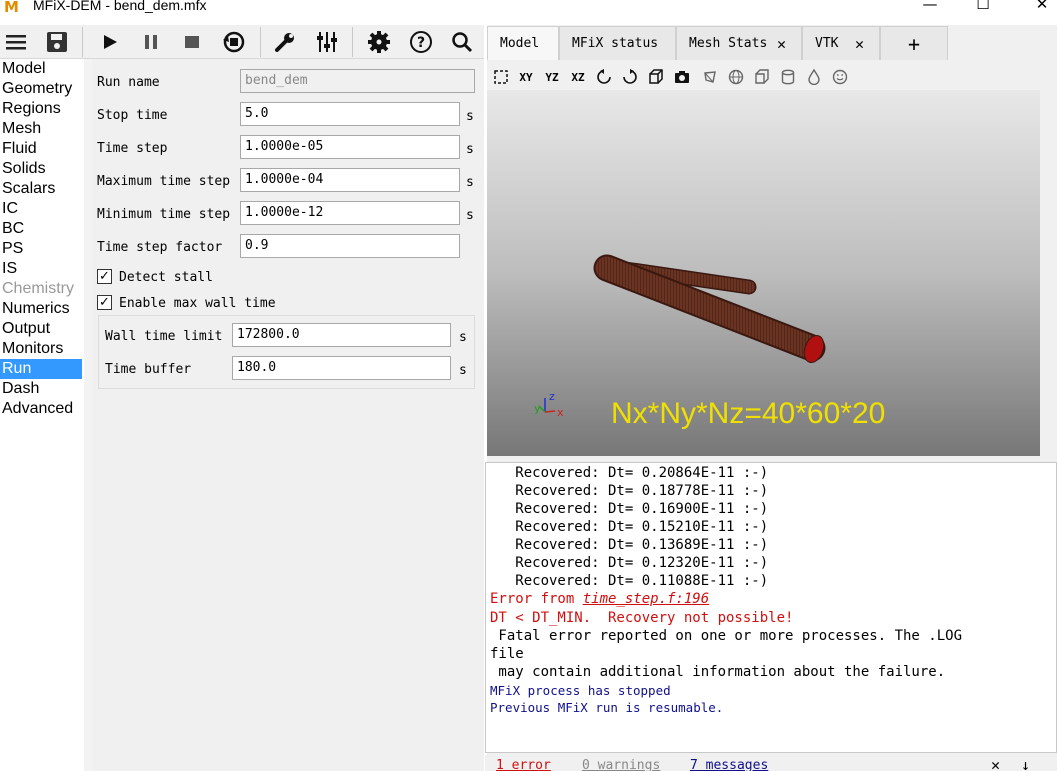  What do you see at coordinates (192, 42) in the screenshot?
I see `stop-button` at bounding box center [192, 42].